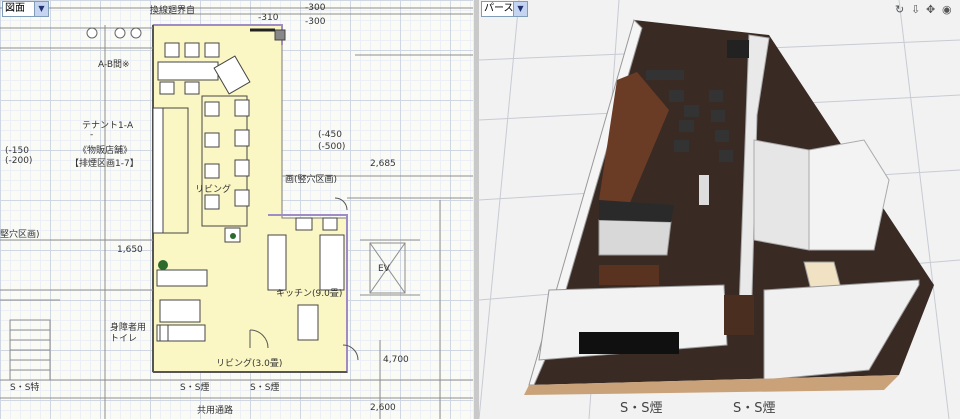 This screenshot has height=419, width=960. I want to click on ss1-label: S・S特, so click(25, 388).